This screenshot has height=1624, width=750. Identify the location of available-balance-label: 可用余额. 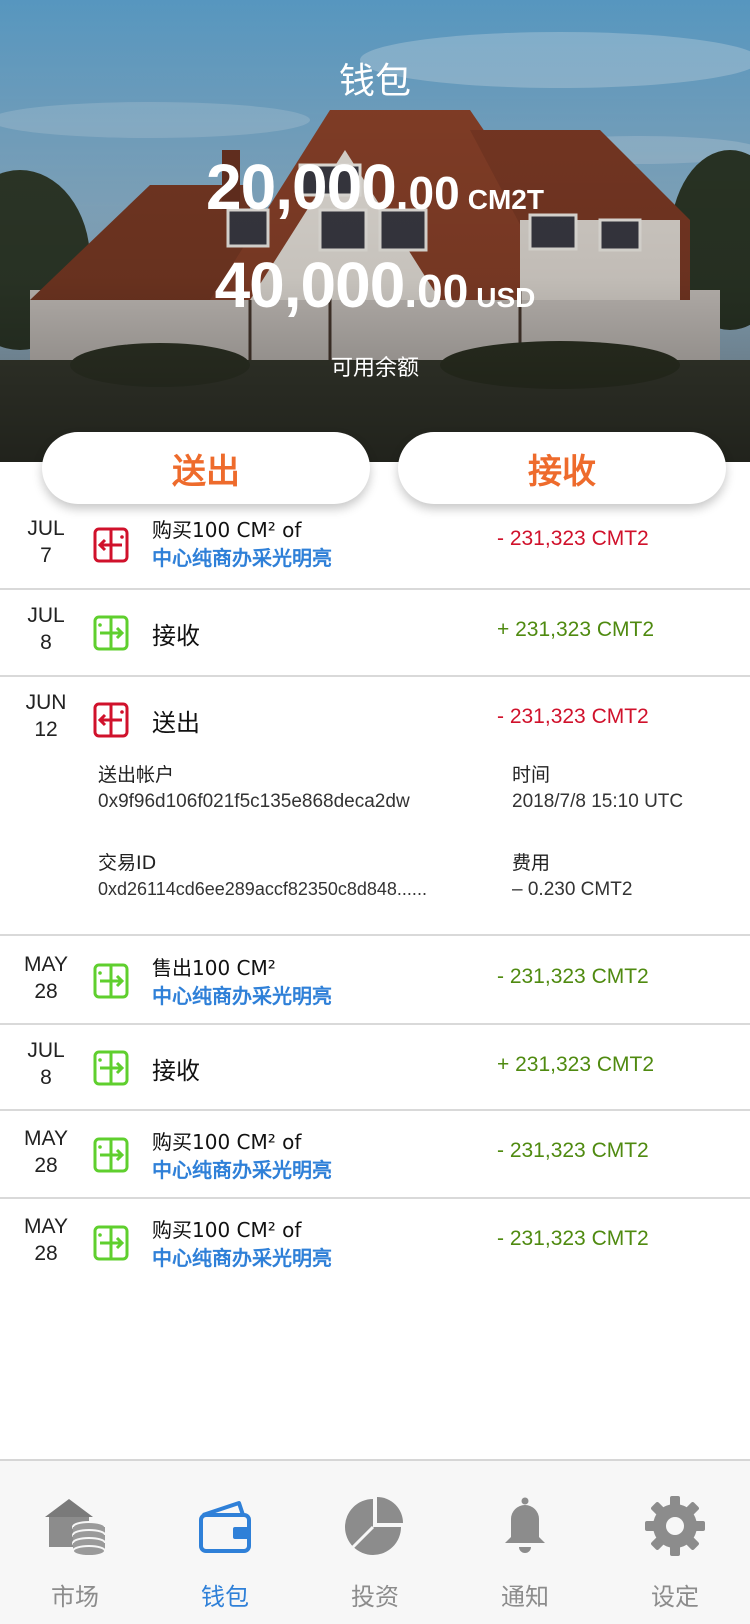
(374, 368).